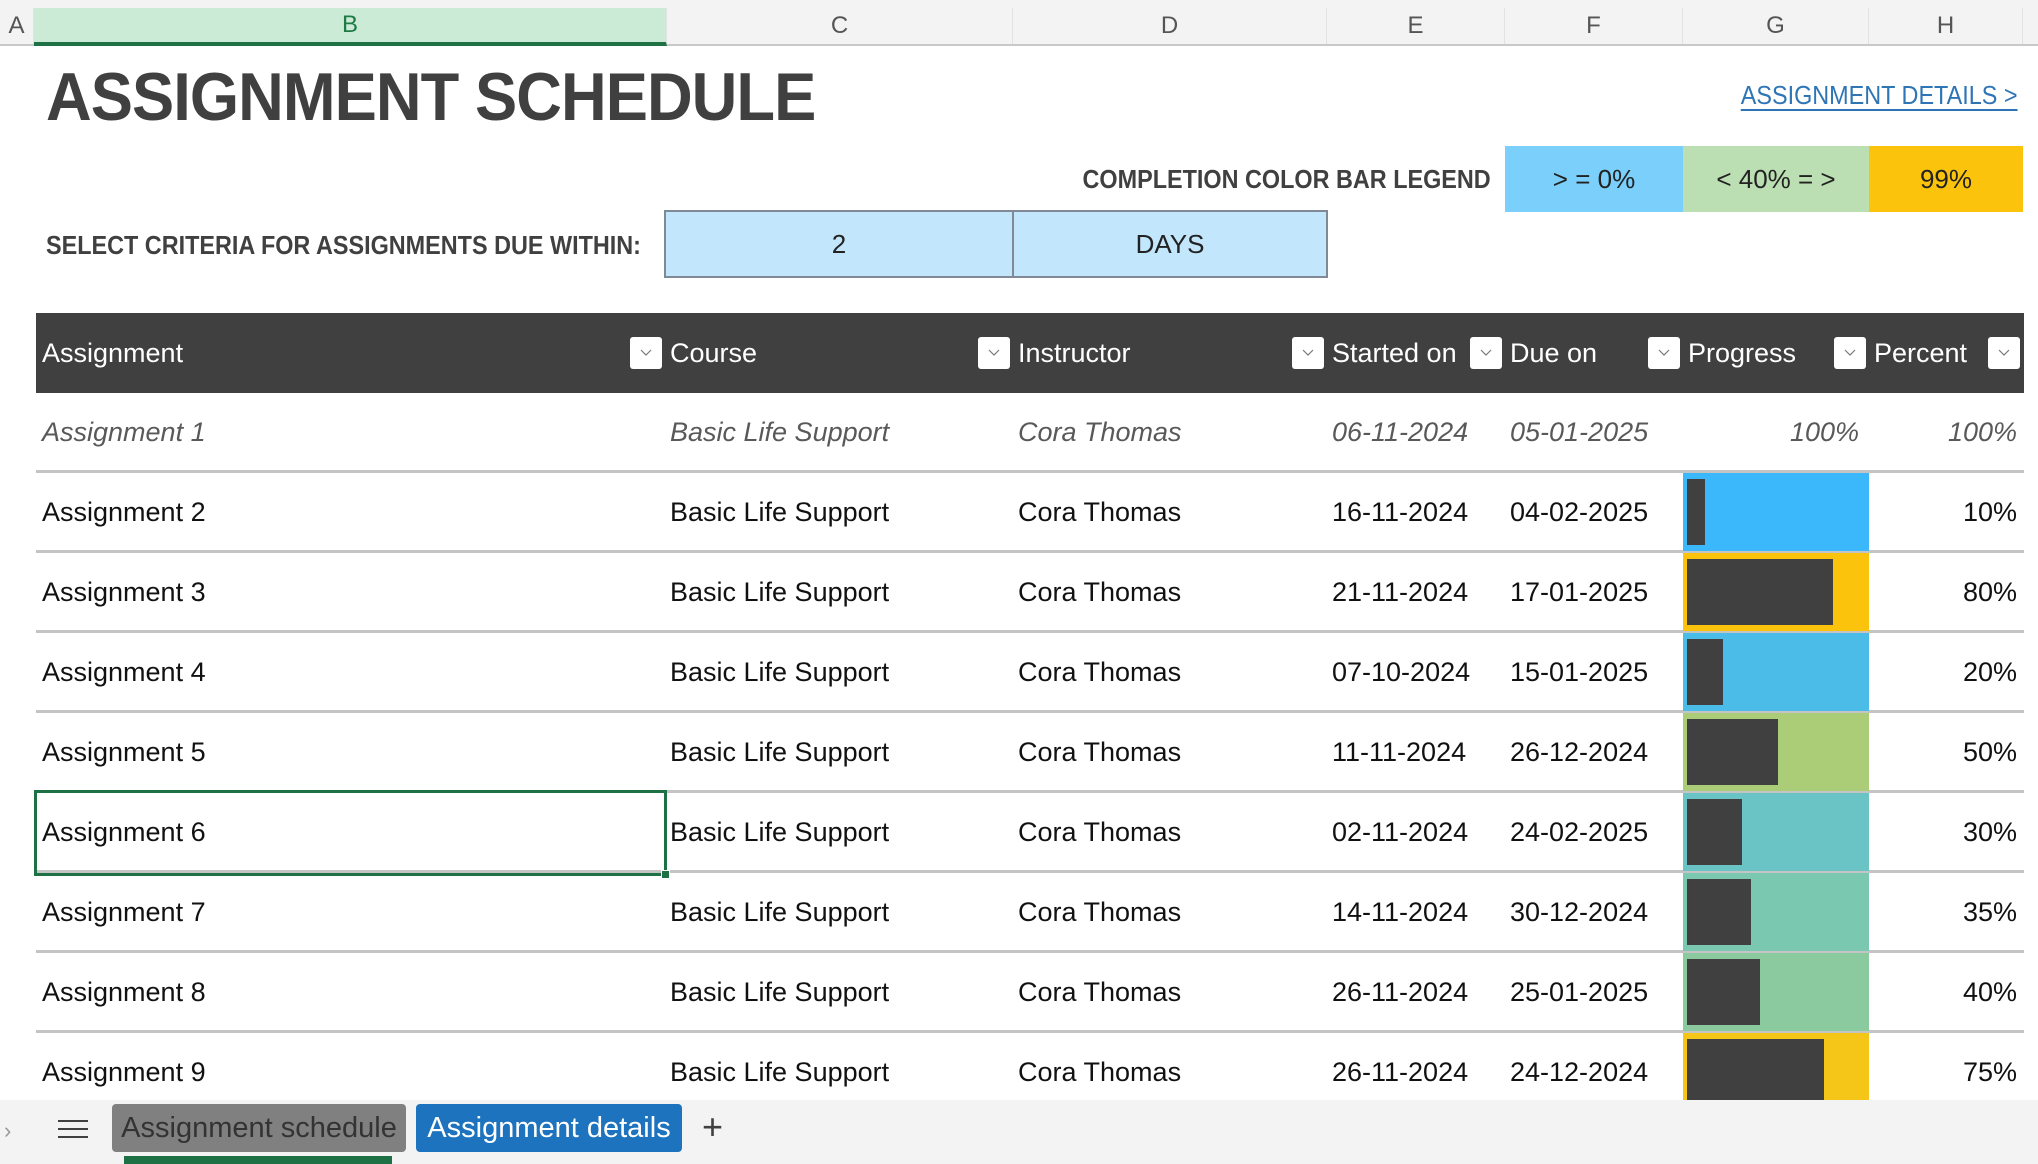  What do you see at coordinates (1943, 912) in the screenshot?
I see `cell-percent: 35%` at bounding box center [1943, 912].